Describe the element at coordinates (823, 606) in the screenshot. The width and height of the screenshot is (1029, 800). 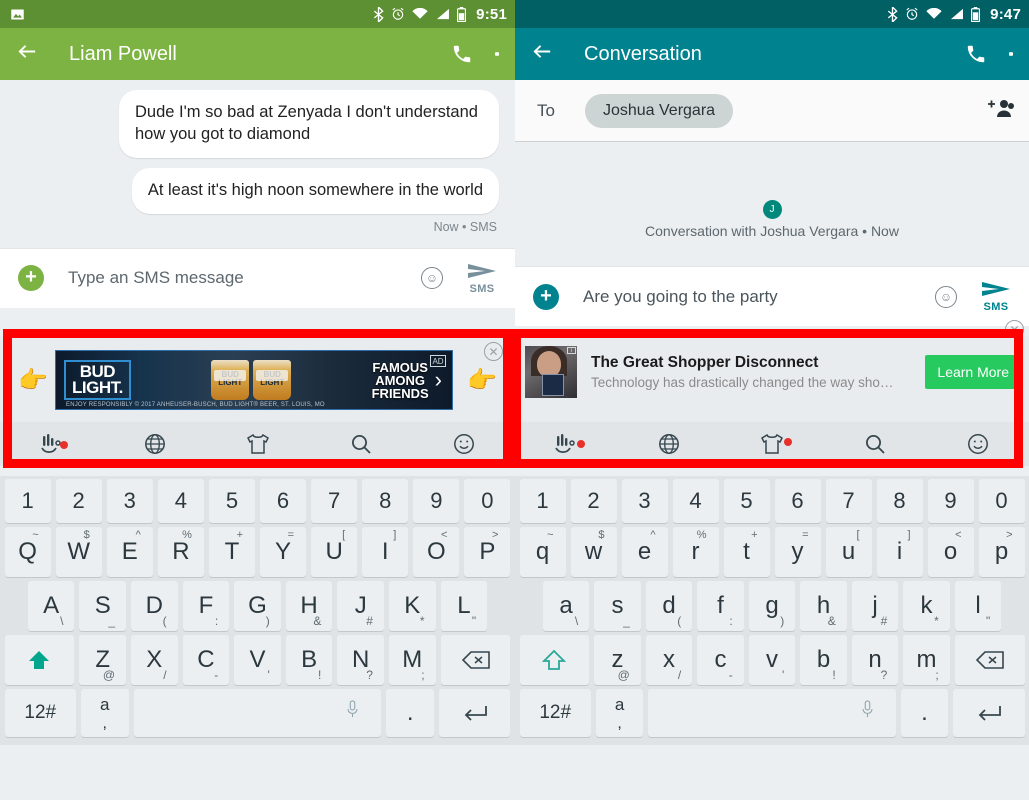
I see `key-h: h &` at that location.